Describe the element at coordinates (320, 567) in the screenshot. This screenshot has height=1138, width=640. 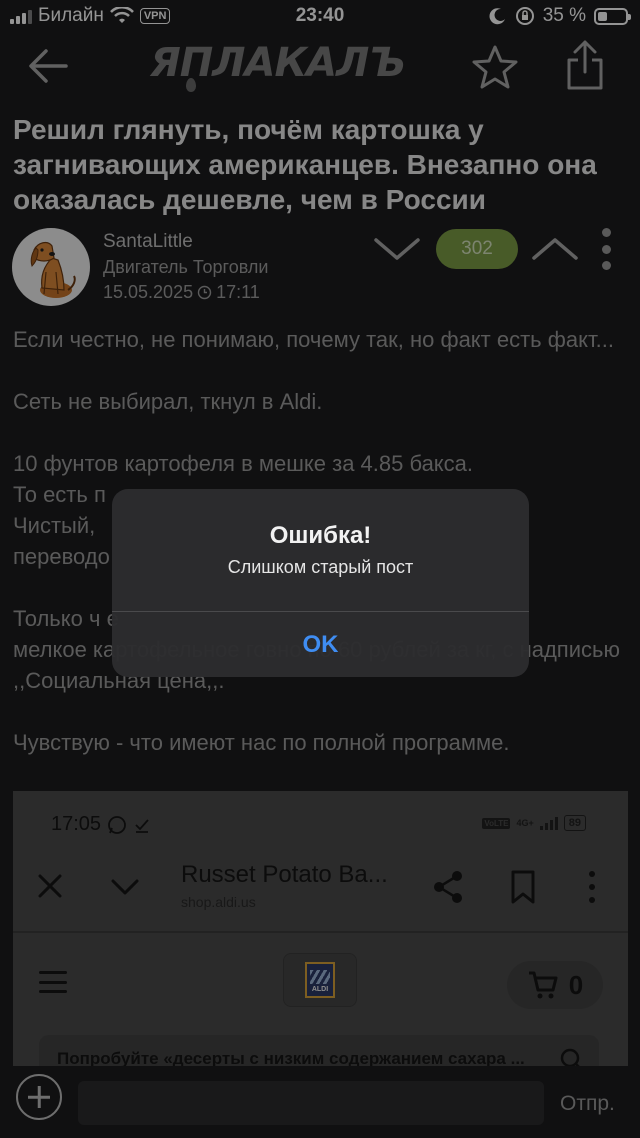
I see `alert-message: Слишком старый пост` at that location.